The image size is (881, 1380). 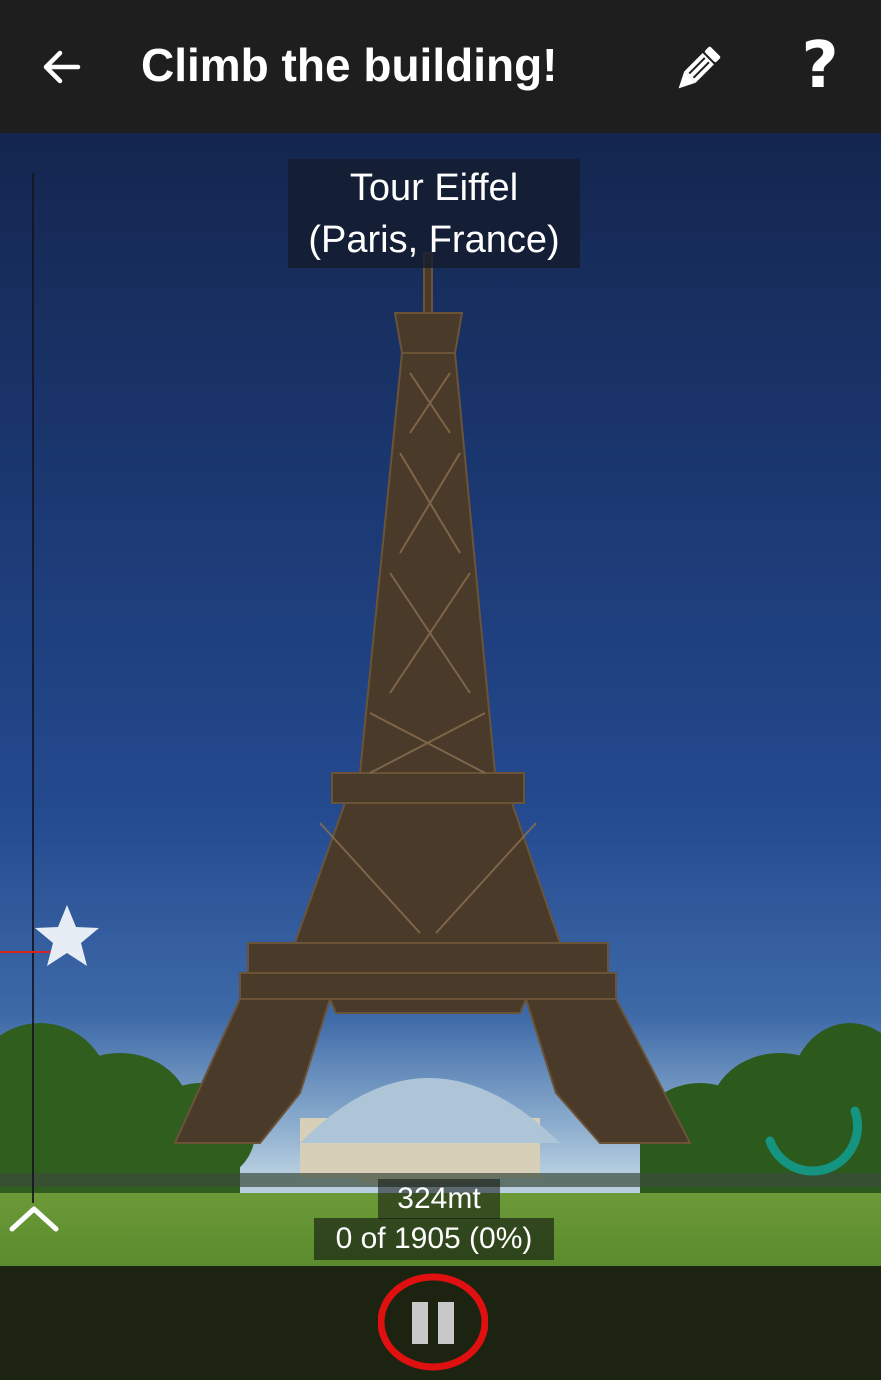 What do you see at coordinates (434, 1239) in the screenshot?
I see `progress-count-label: 0 of 1905 (0%)` at bounding box center [434, 1239].